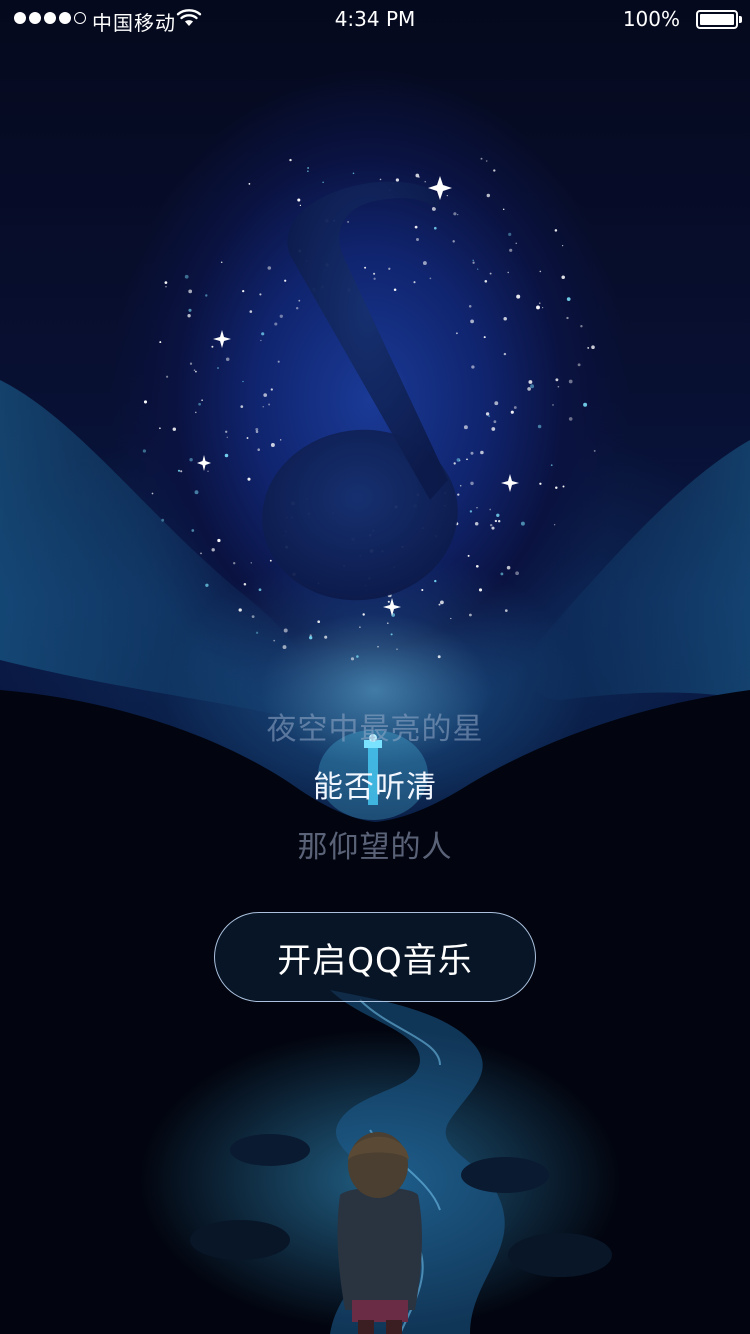  What do you see at coordinates (375, 847) in the screenshot?
I see `lyric-line-next: 那仰望的人` at bounding box center [375, 847].